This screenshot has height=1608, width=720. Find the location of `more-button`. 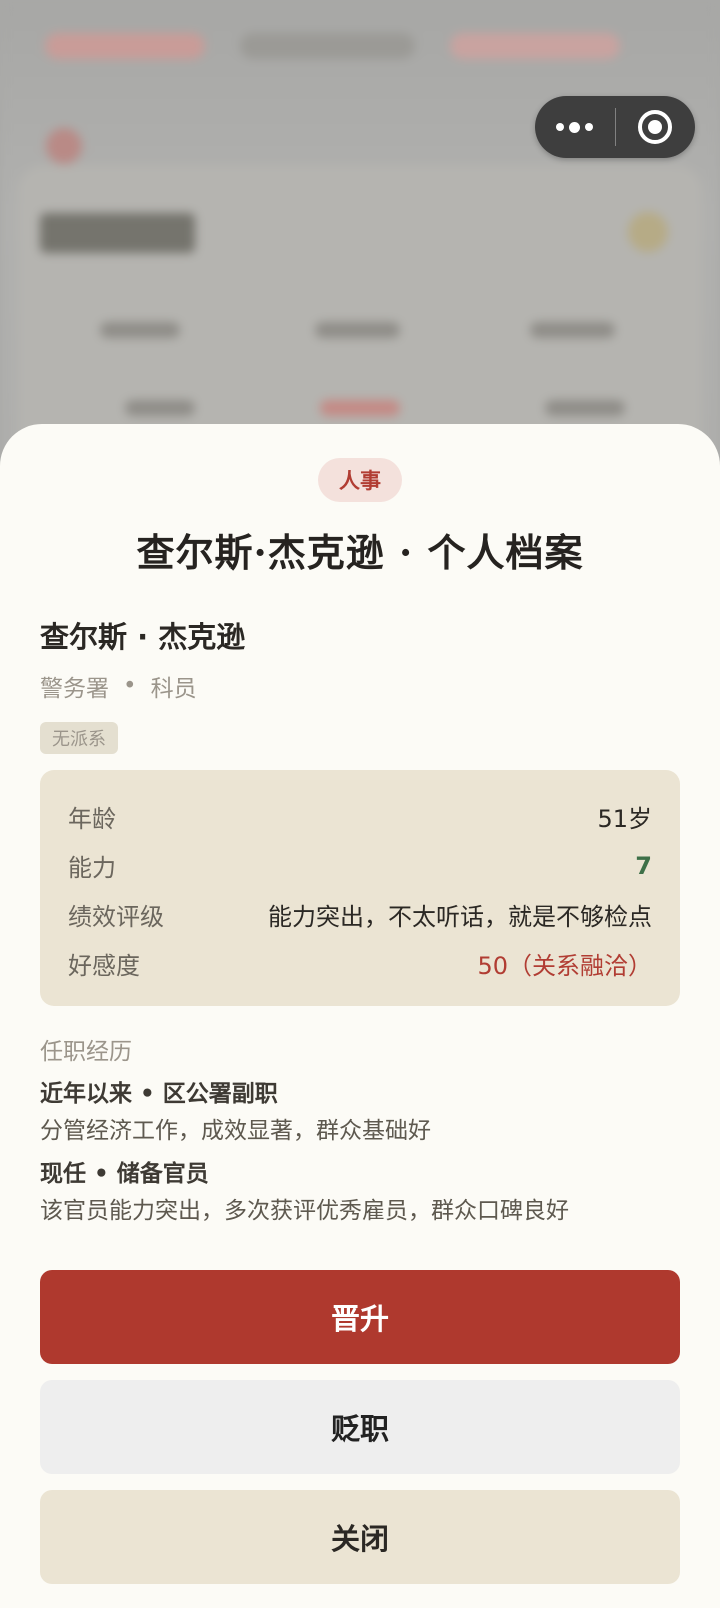

more-button is located at coordinates (575, 127).